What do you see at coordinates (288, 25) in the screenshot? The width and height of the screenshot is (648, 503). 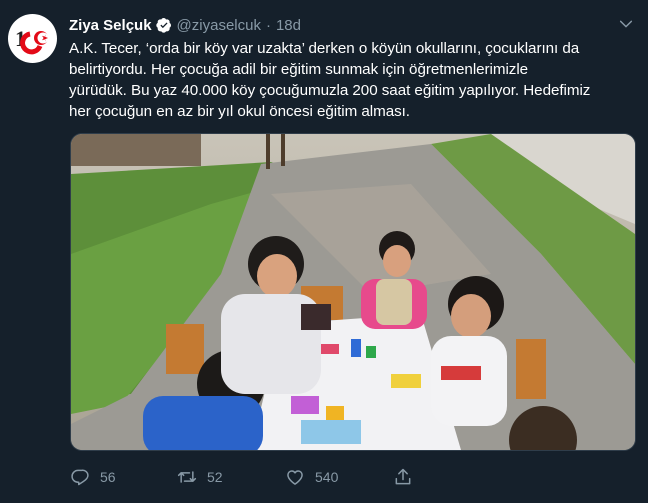 I see `tweet-time: 18d` at bounding box center [288, 25].